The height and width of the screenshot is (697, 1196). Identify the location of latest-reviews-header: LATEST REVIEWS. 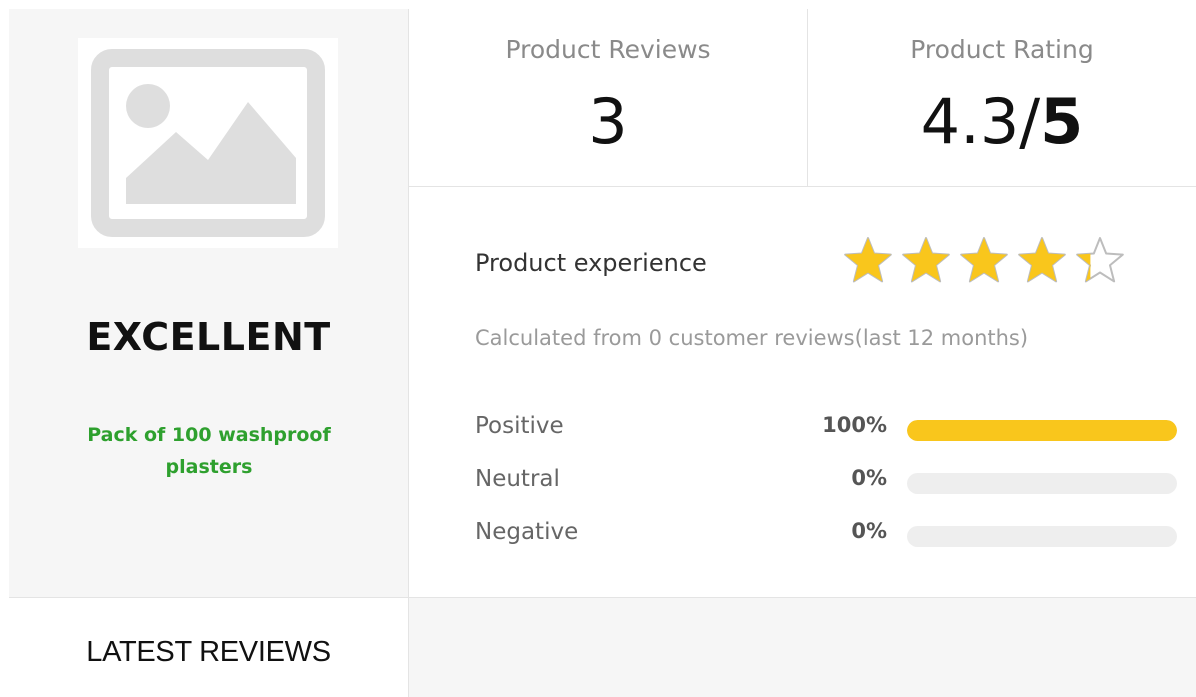
(208, 647).